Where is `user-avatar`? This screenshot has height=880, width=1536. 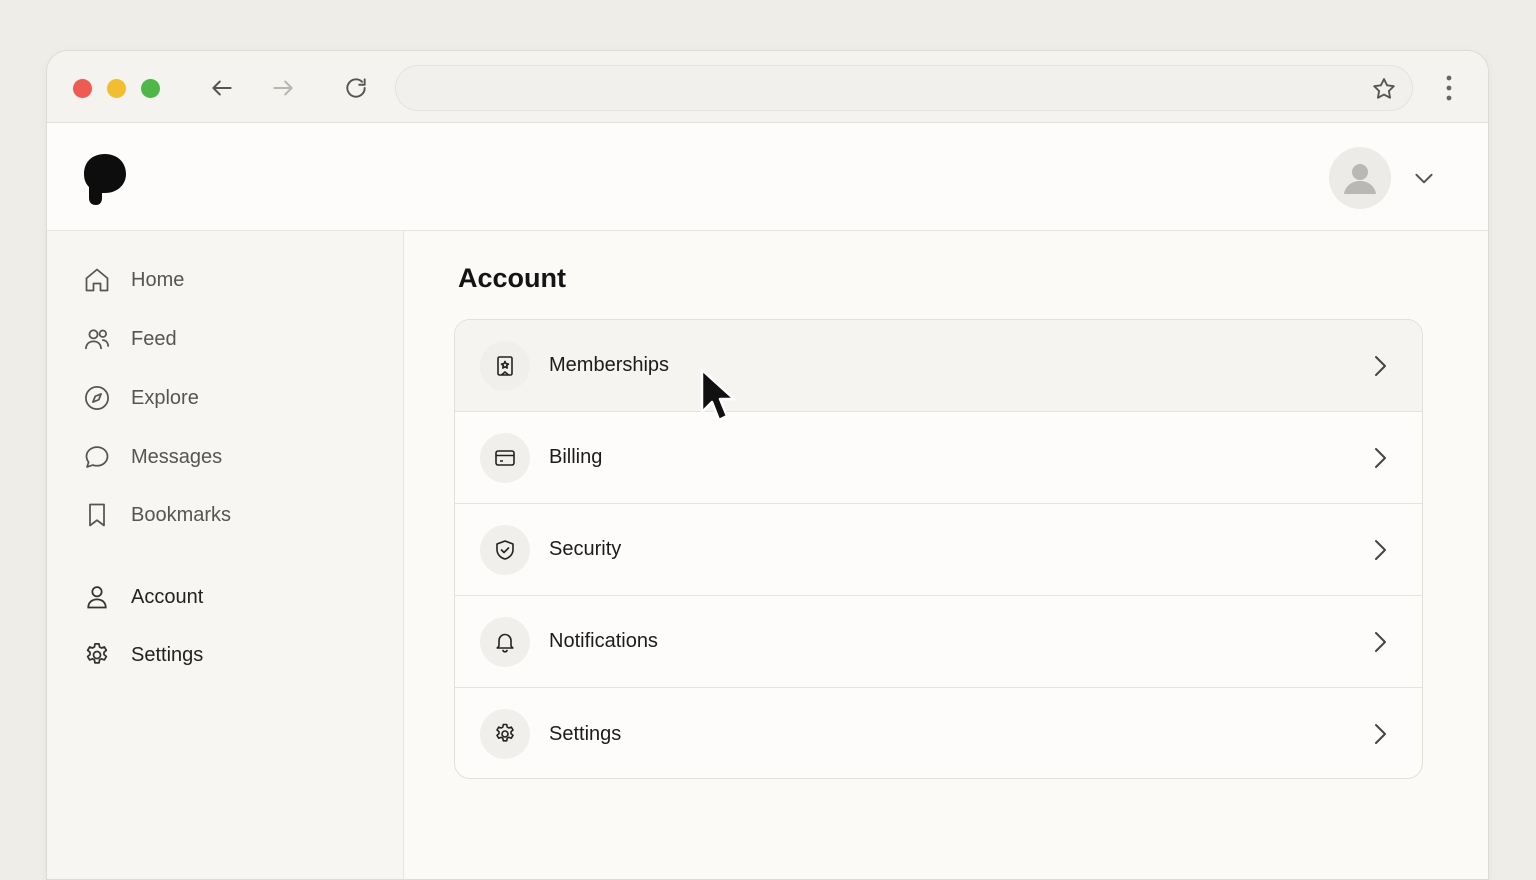 user-avatar is located at coordinates (1360, 178).